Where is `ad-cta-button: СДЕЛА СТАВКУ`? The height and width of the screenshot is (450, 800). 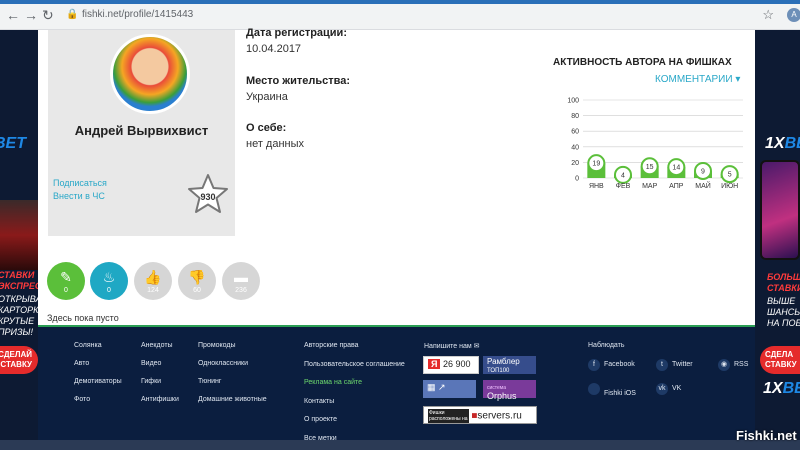
ad-cta-button: СДЕЛА СТАВКУ is located at coordinates (780, 360).